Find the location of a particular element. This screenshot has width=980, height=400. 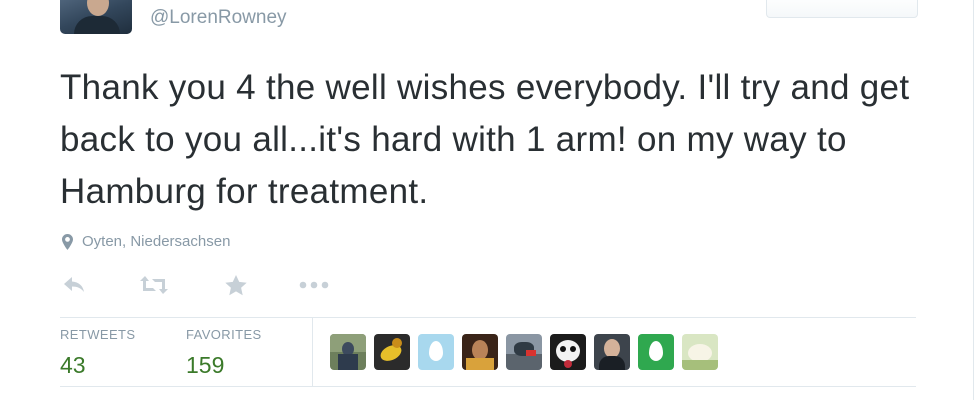

retweets-stat: RETWEETS 43 is located at coordinates (97, 353).